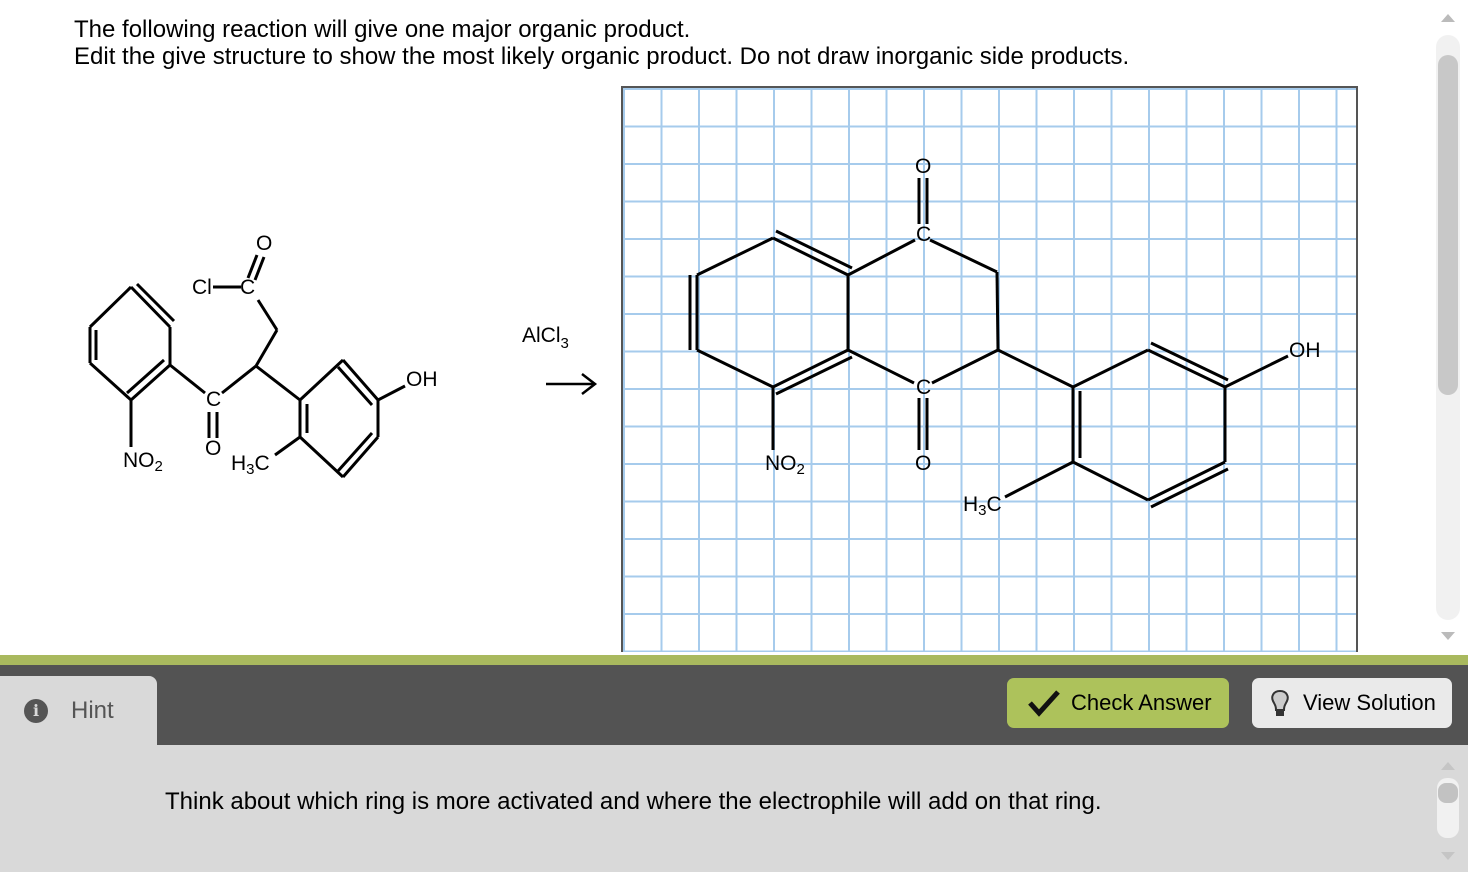 This screenshot has width=1468, height=872. Describe the element at coordinates (1369, 702) in the screenshot. I see `view-solution-label: View Solution` at that location.